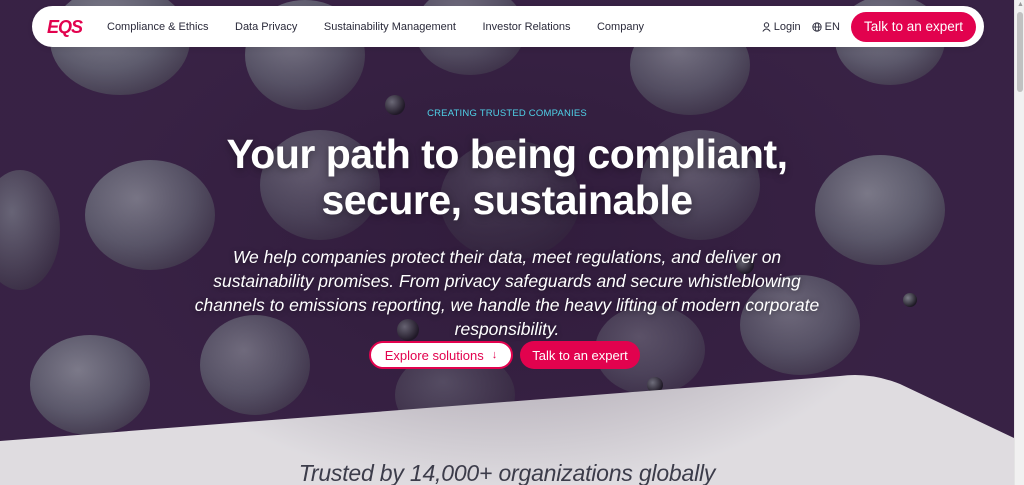 The image size is (1024, 485). I want to click on scroll-up-icon: ▲, so click(1020, 4).